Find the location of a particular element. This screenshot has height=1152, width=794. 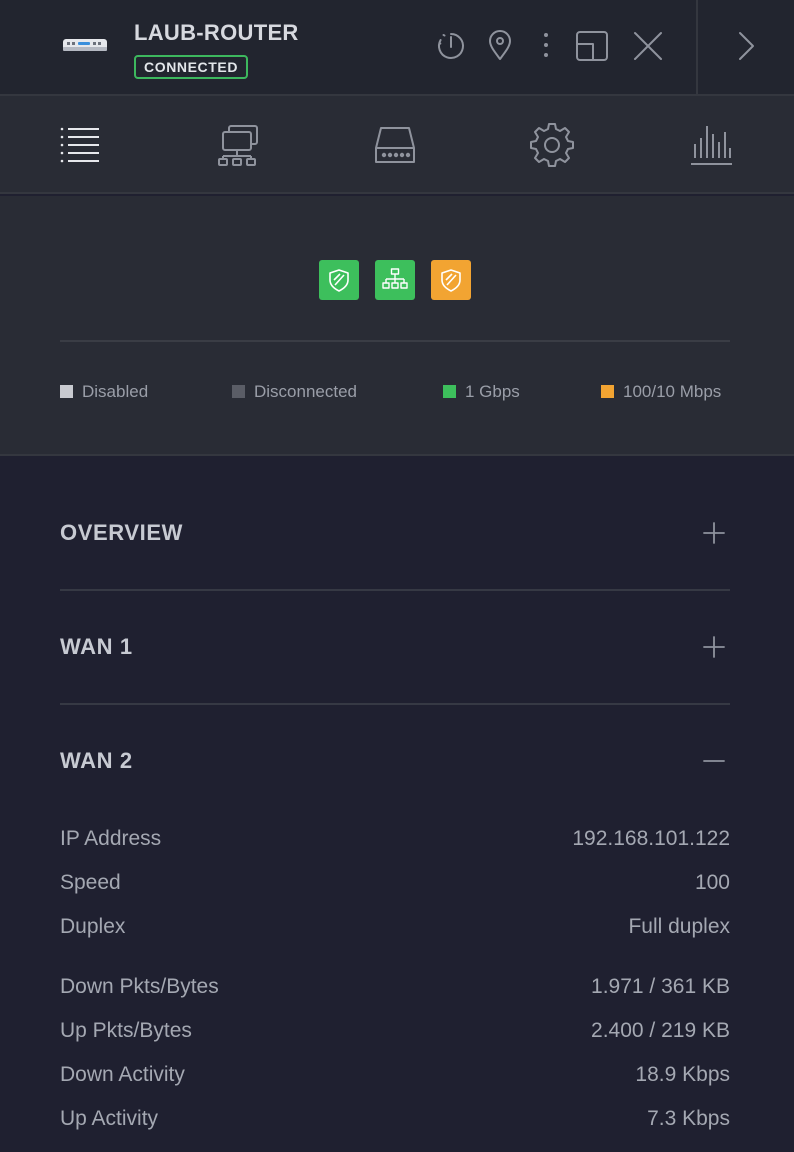

device-header: LAUB-ROUTER CONNECTED is located at coordinates (397, 48).